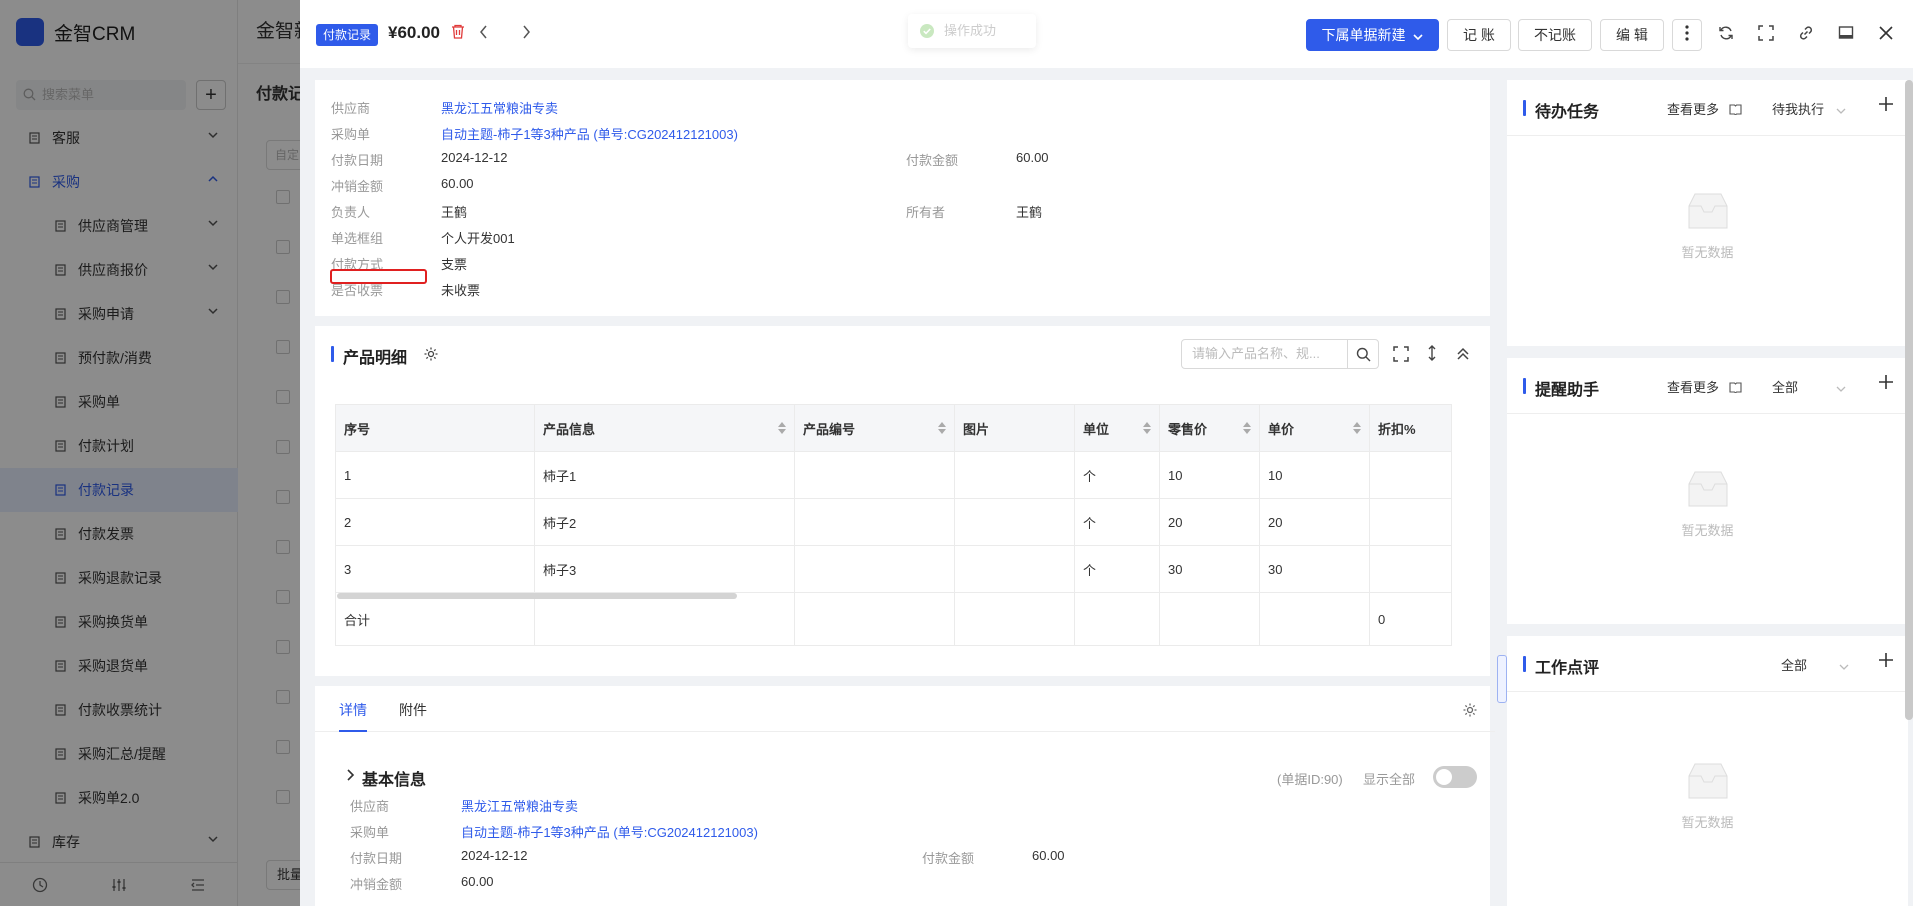  What do you see at coordinates (435, 569) in the screenshot?
I see `table-cell: 3` at bounding box center [435, 569].